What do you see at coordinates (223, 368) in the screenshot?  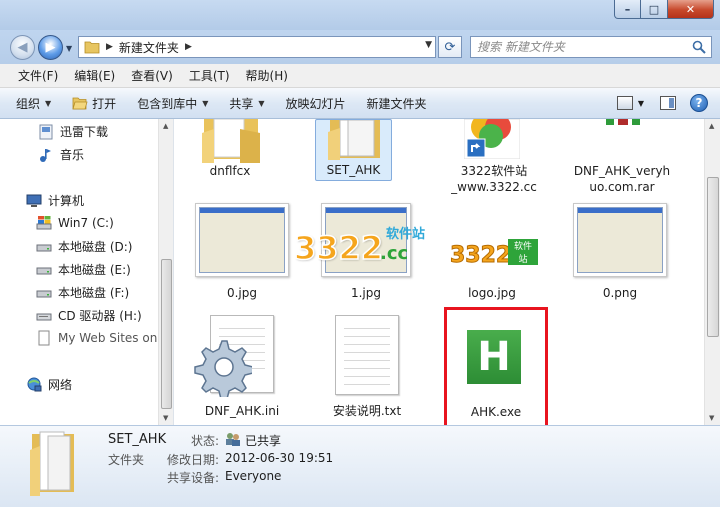 I see `gear-icon` at bounding box center [223, 368].